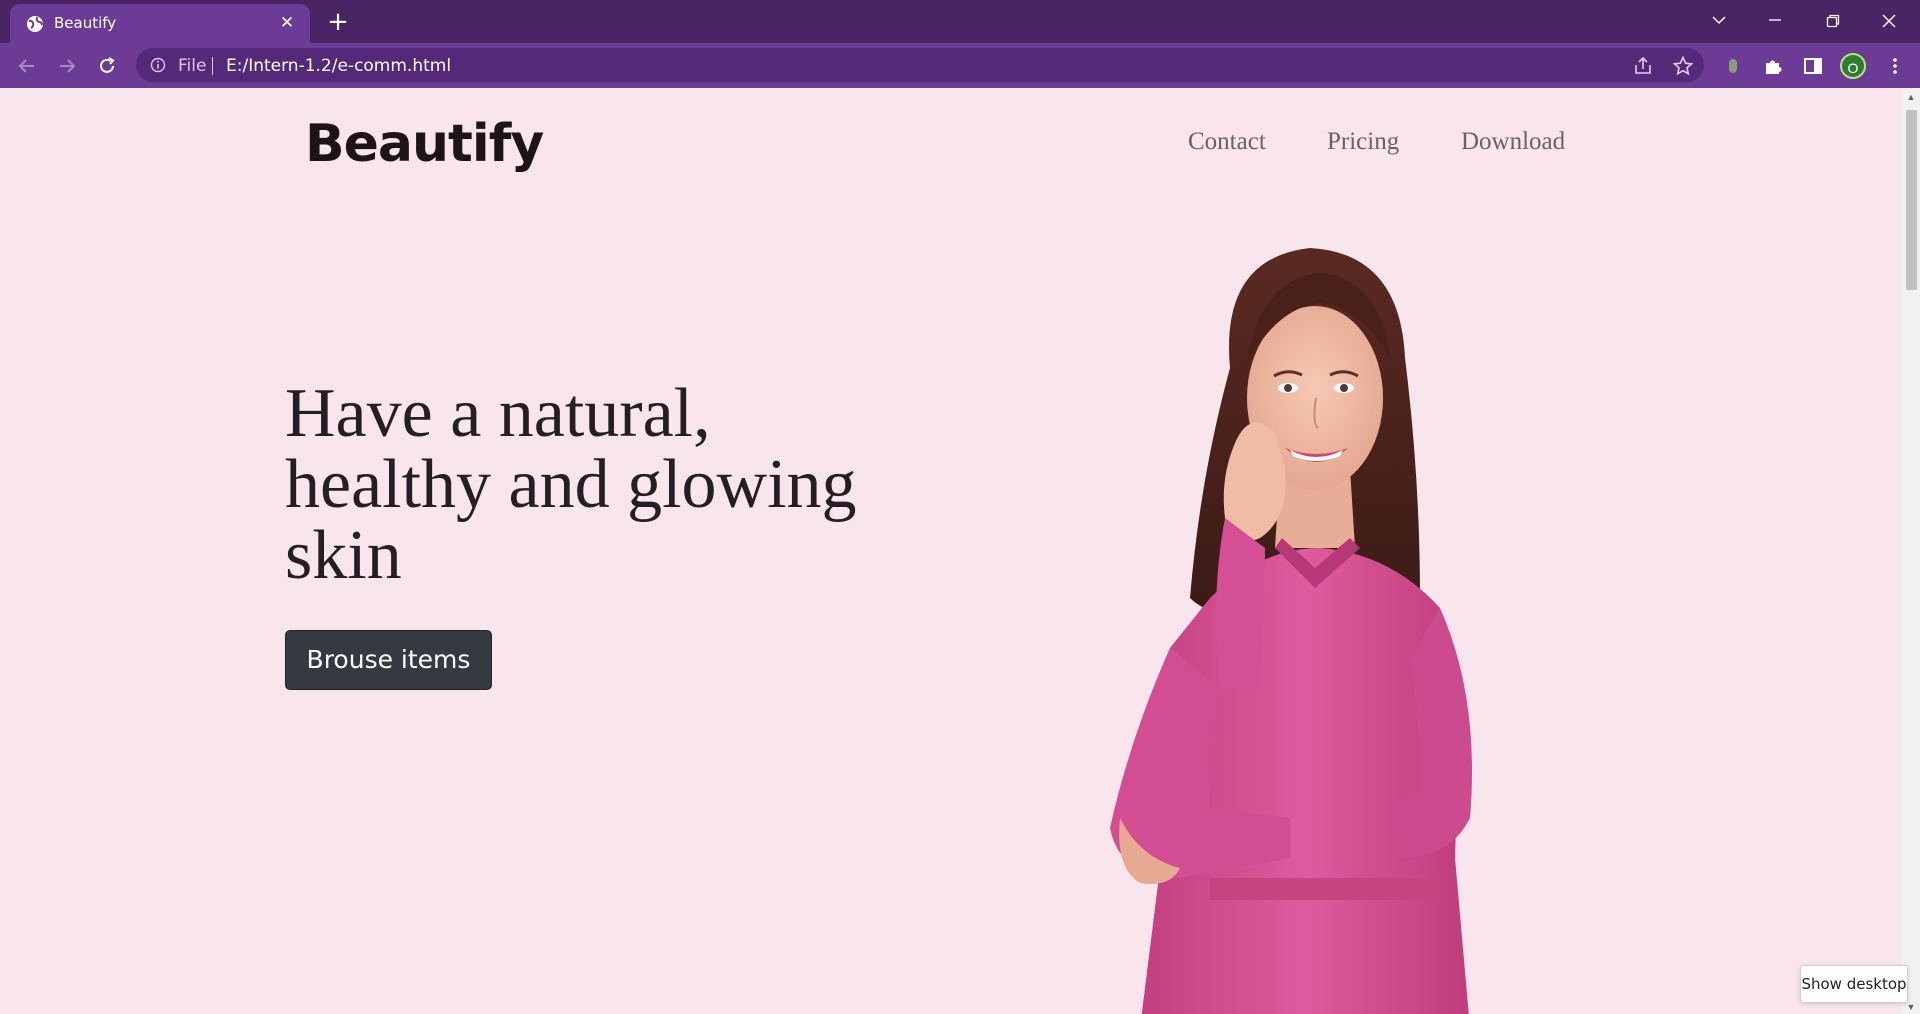 The image size is (1920, 1014). Describe the element at coordinates (1719, 21) in the screenshot. I see `tab-search-chevron-icon` at that location.